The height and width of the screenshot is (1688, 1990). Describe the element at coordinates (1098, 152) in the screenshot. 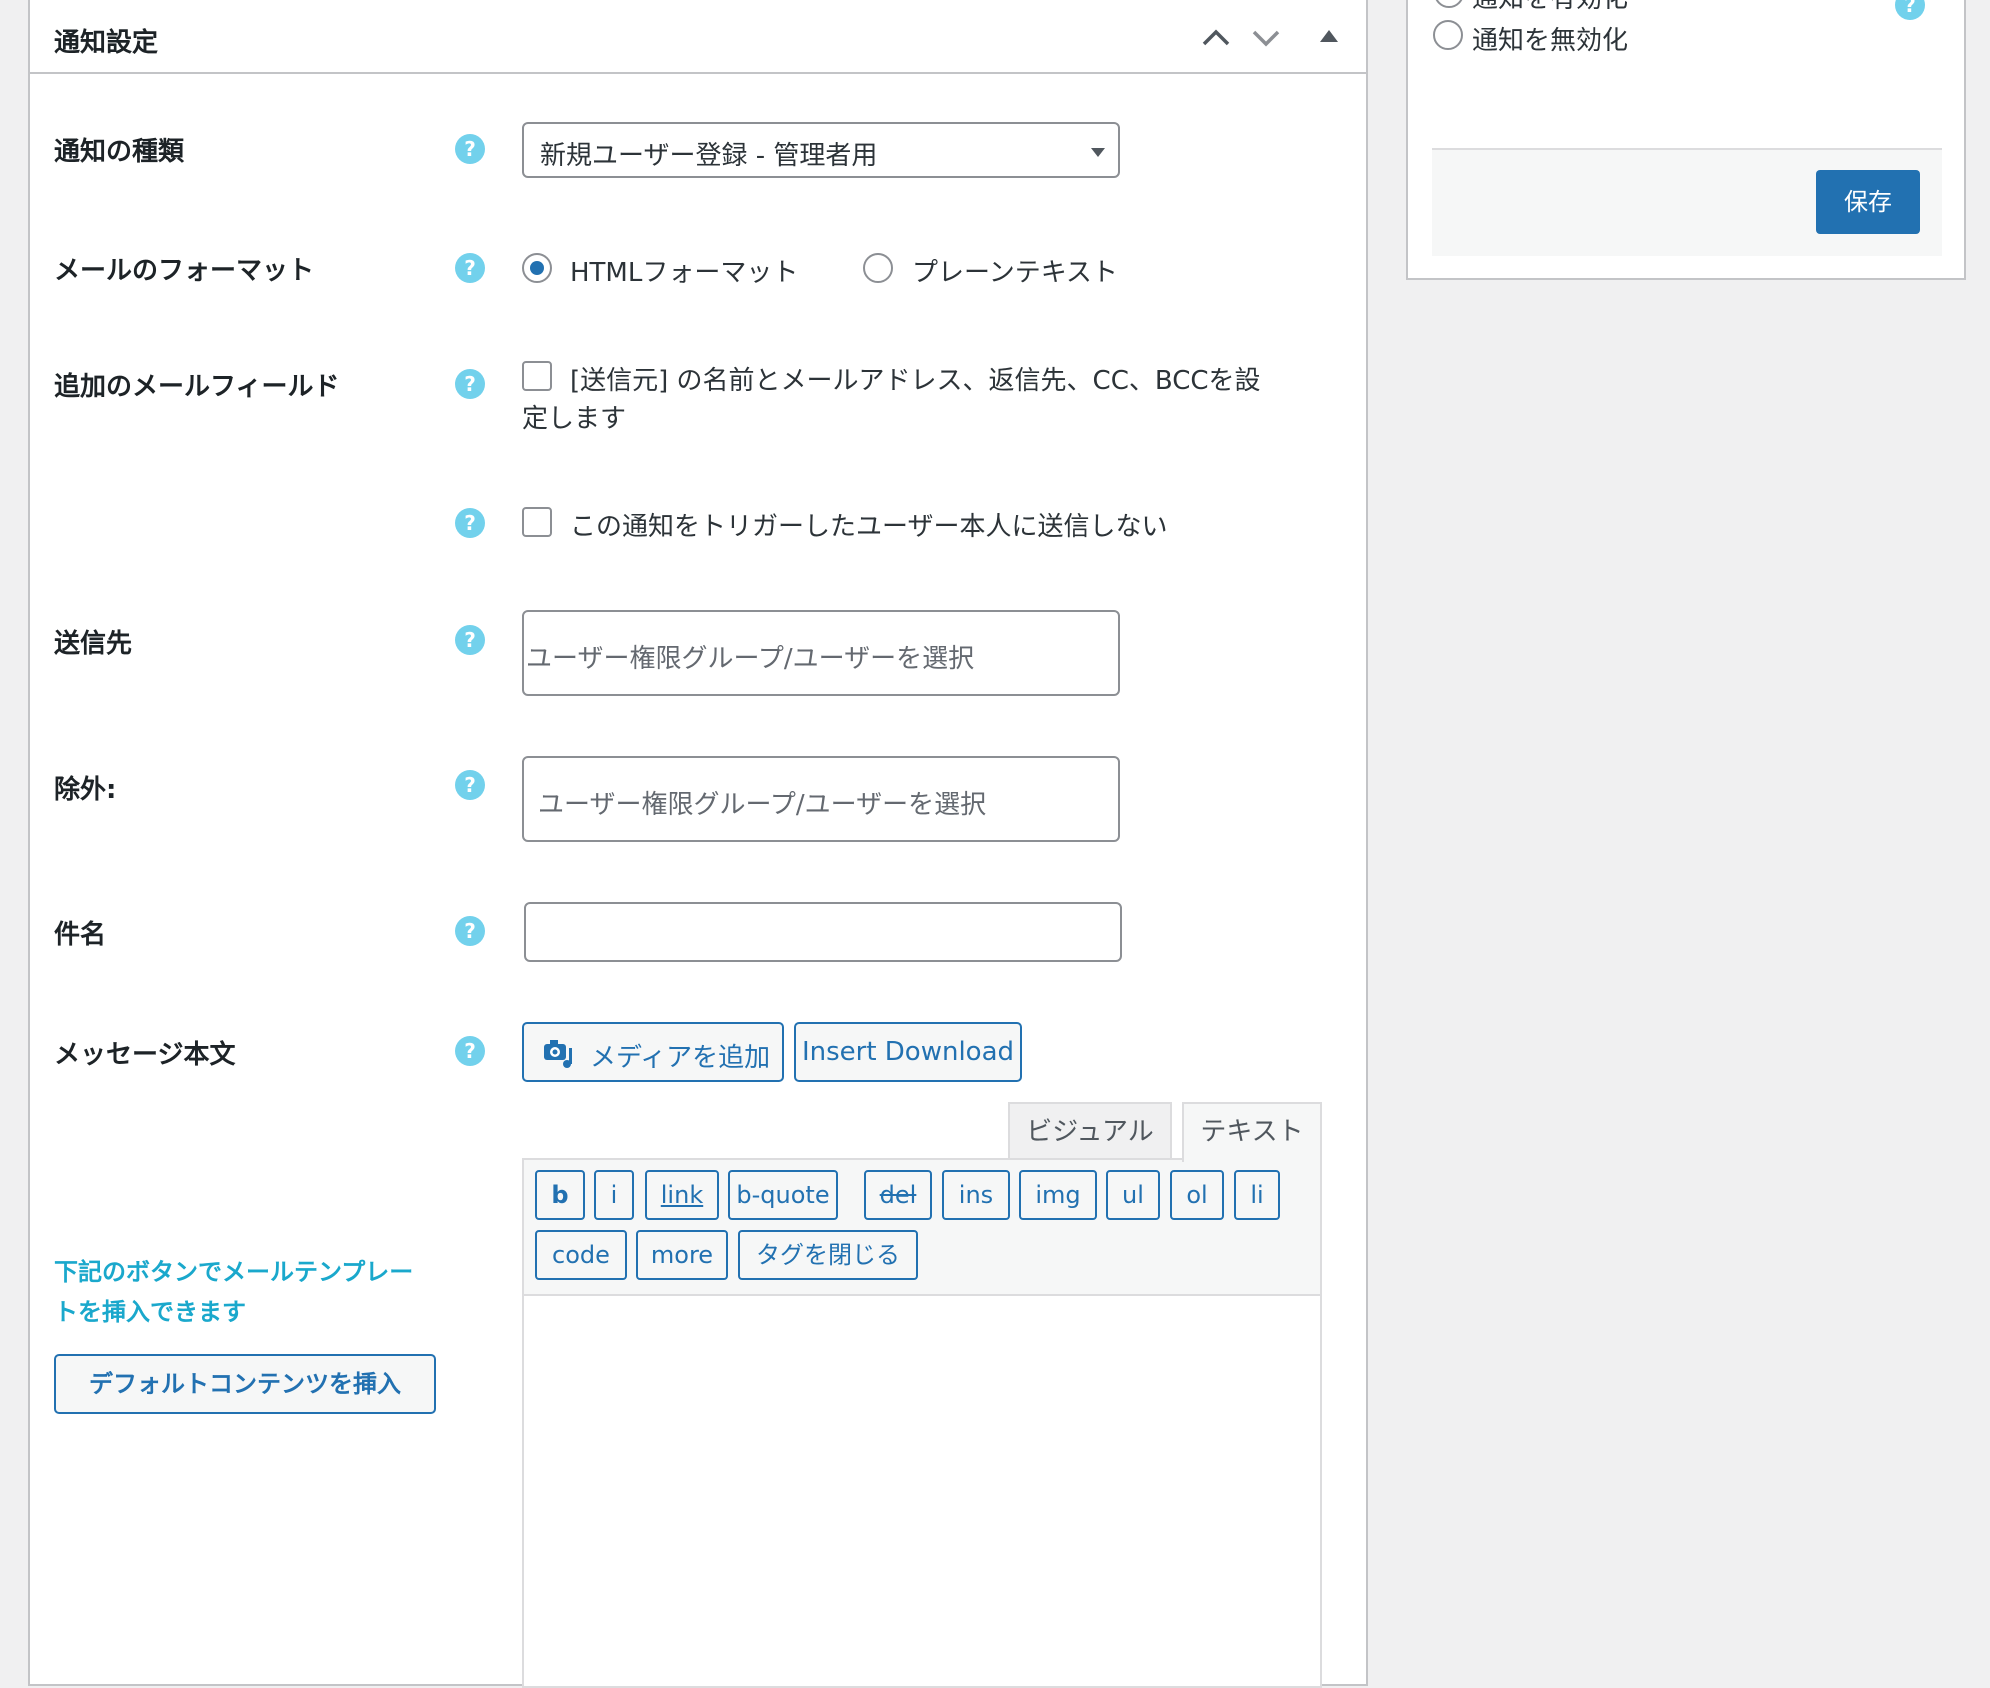

I see `dropdown-arrow-icon` at that location.